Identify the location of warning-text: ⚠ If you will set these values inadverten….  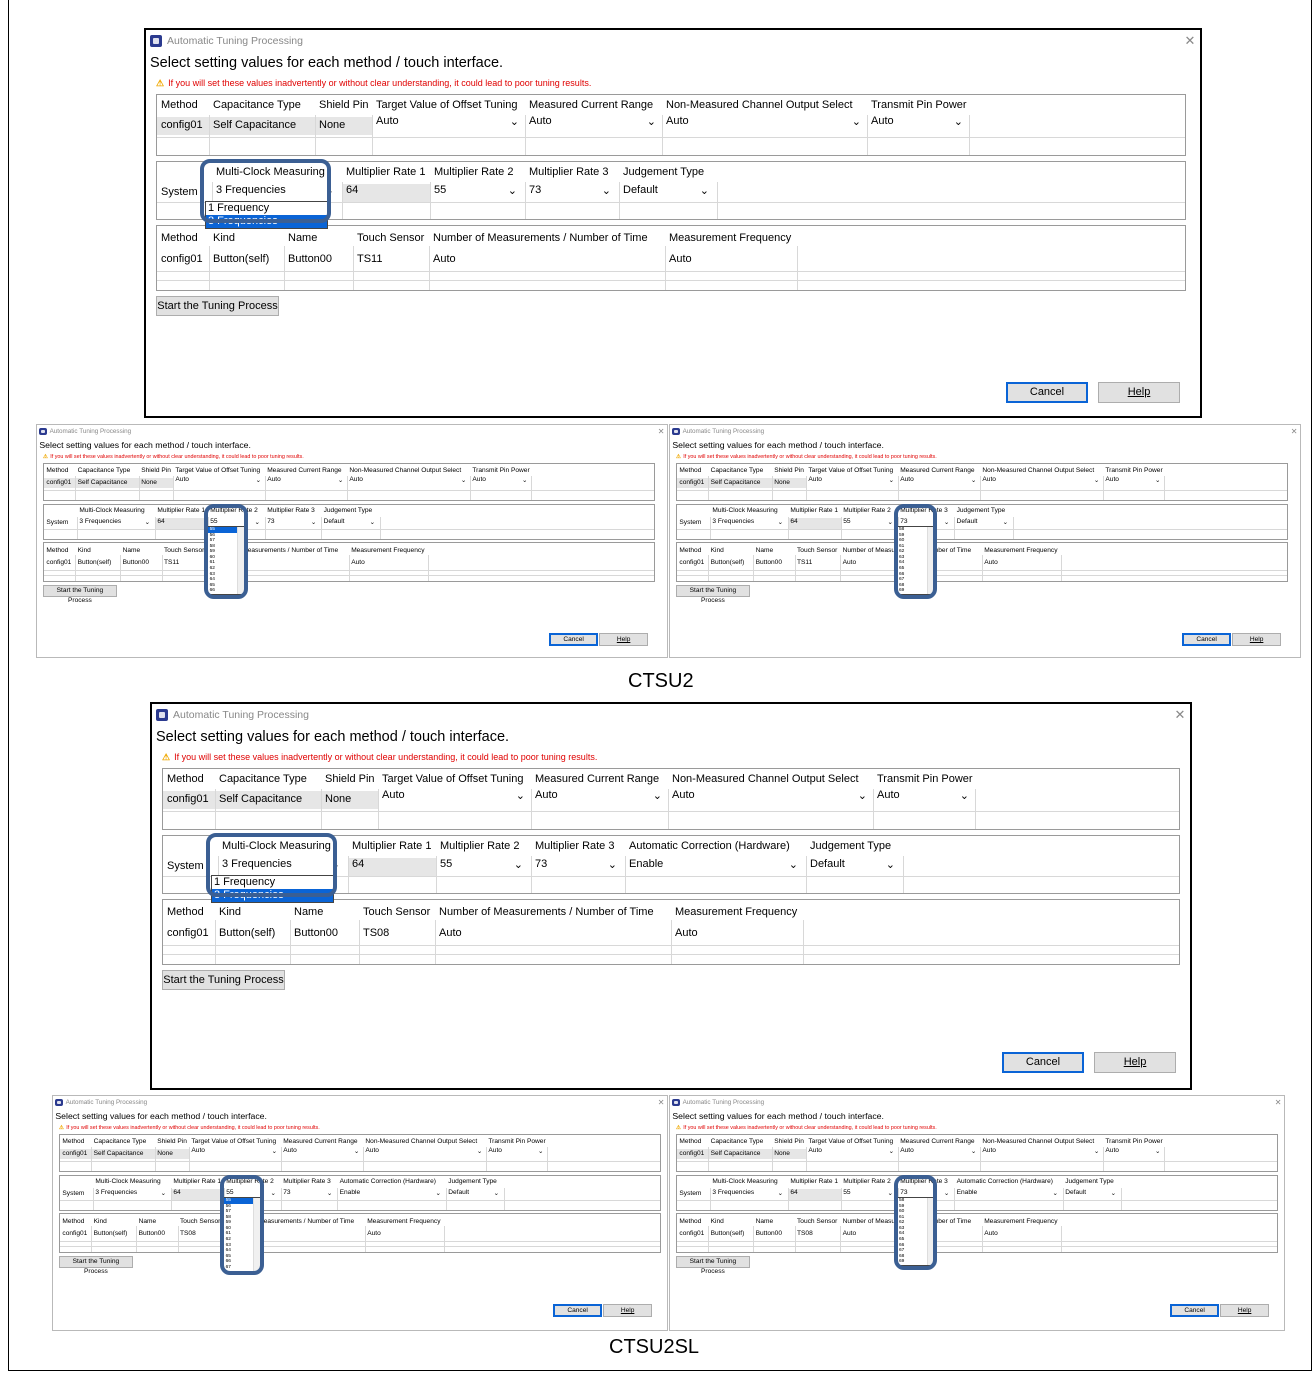
(806, 457).